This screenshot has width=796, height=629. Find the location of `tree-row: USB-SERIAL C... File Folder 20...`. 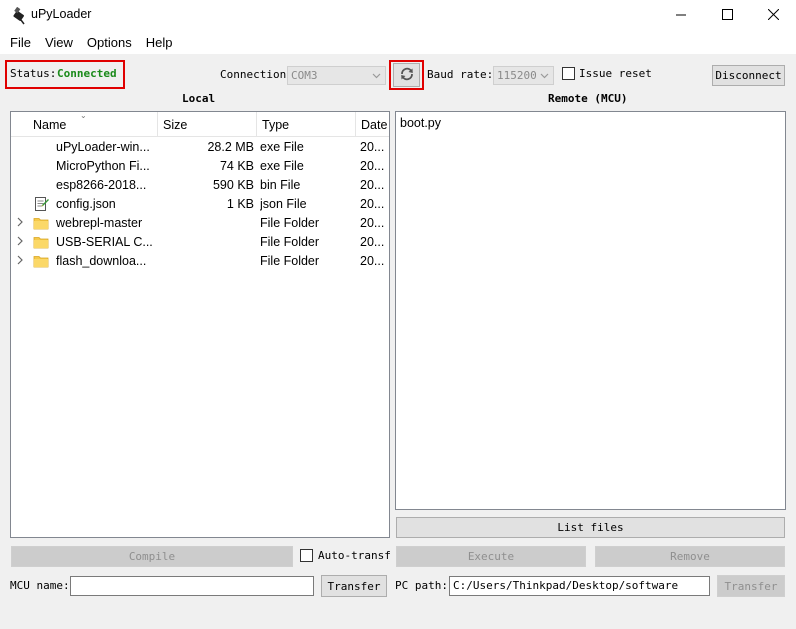

tree-row: USB-SERIAL C... File Folder 20... is located at coordinates (200, 242).